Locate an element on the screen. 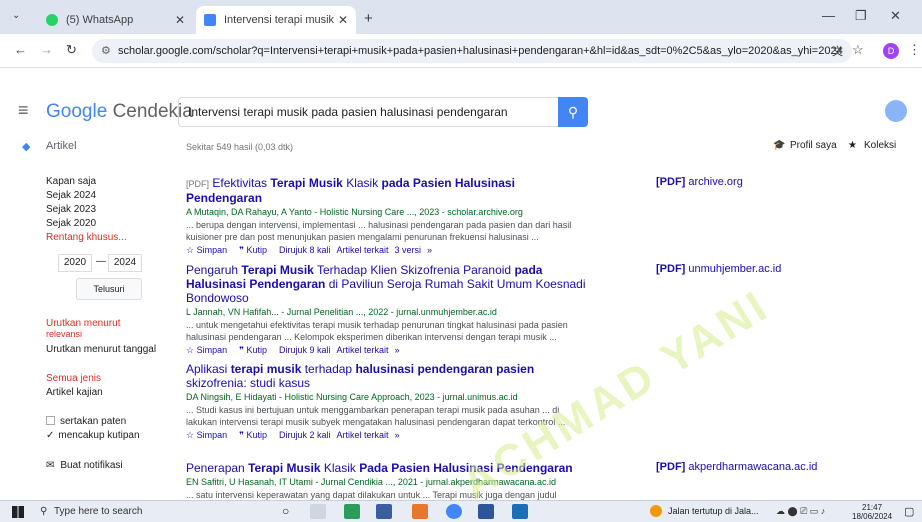 The image size is (922, 522). filter-2024: Sejak 2024 is located at coordinates (71, 195).